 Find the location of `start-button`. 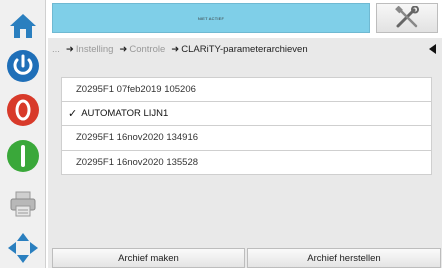

start-button is located at coordinates (23, 156).